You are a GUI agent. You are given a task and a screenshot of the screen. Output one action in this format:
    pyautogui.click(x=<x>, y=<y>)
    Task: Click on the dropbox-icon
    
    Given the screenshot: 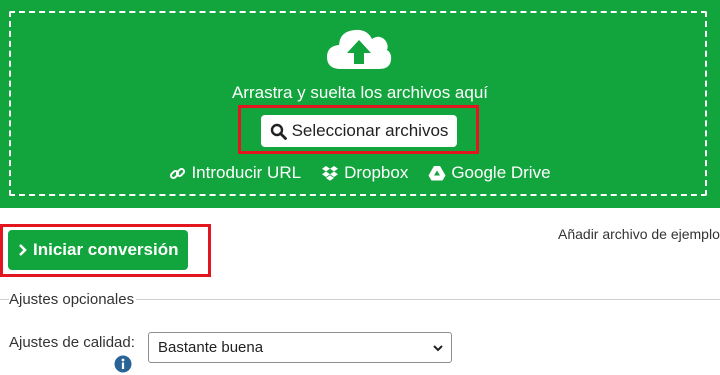 What is the action you would take?
    pyautogui.click(x=330, y=173)
    